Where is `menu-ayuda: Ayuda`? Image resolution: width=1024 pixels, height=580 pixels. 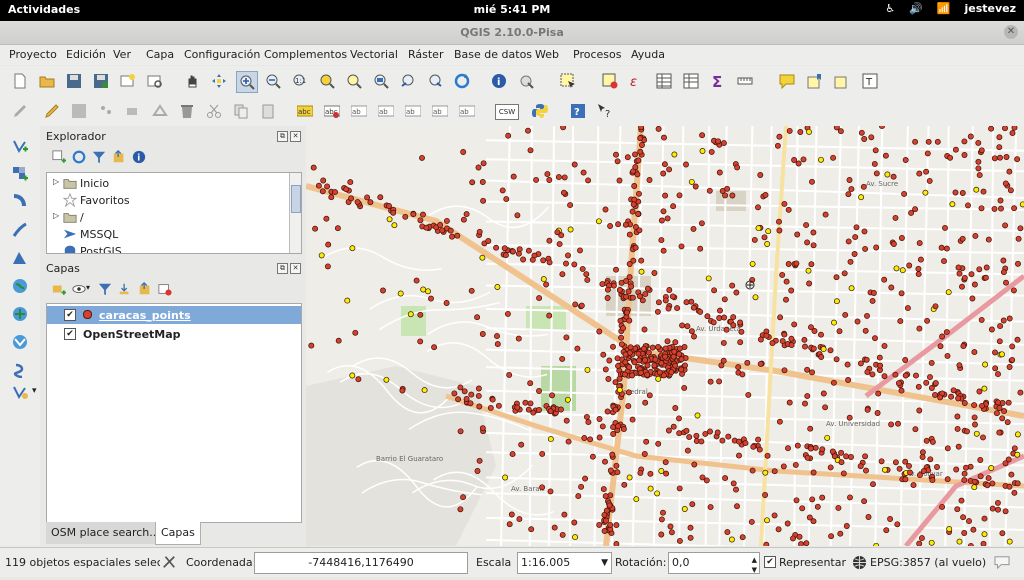
menu-ayuda: Ayuda is located at coordinates (648, 54).